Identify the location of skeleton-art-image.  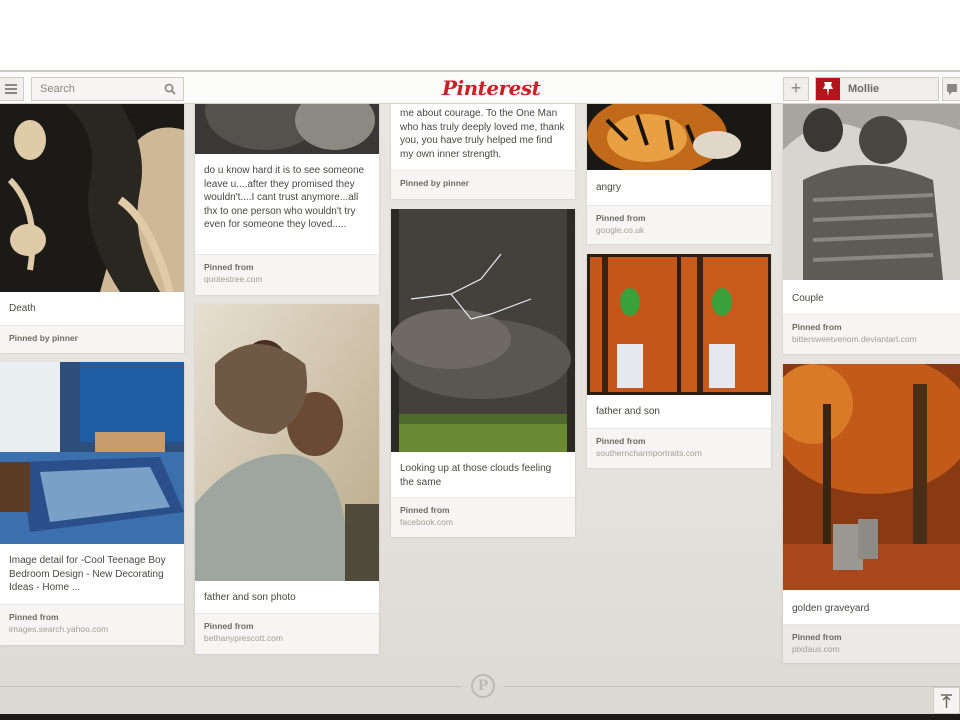
(92, 191).